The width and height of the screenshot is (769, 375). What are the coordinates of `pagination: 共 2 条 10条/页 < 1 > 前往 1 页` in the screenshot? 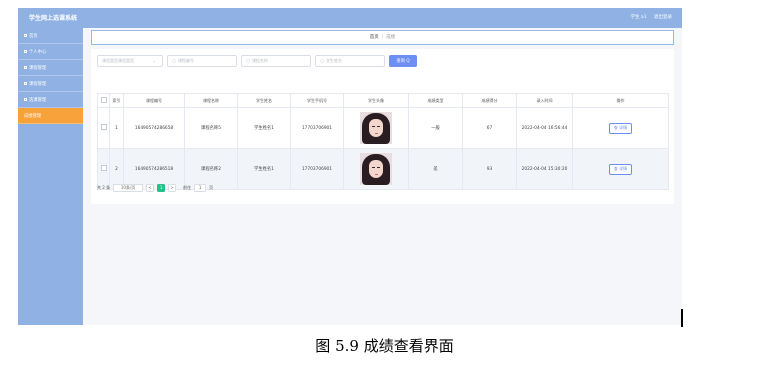 It's located at (155, 187).